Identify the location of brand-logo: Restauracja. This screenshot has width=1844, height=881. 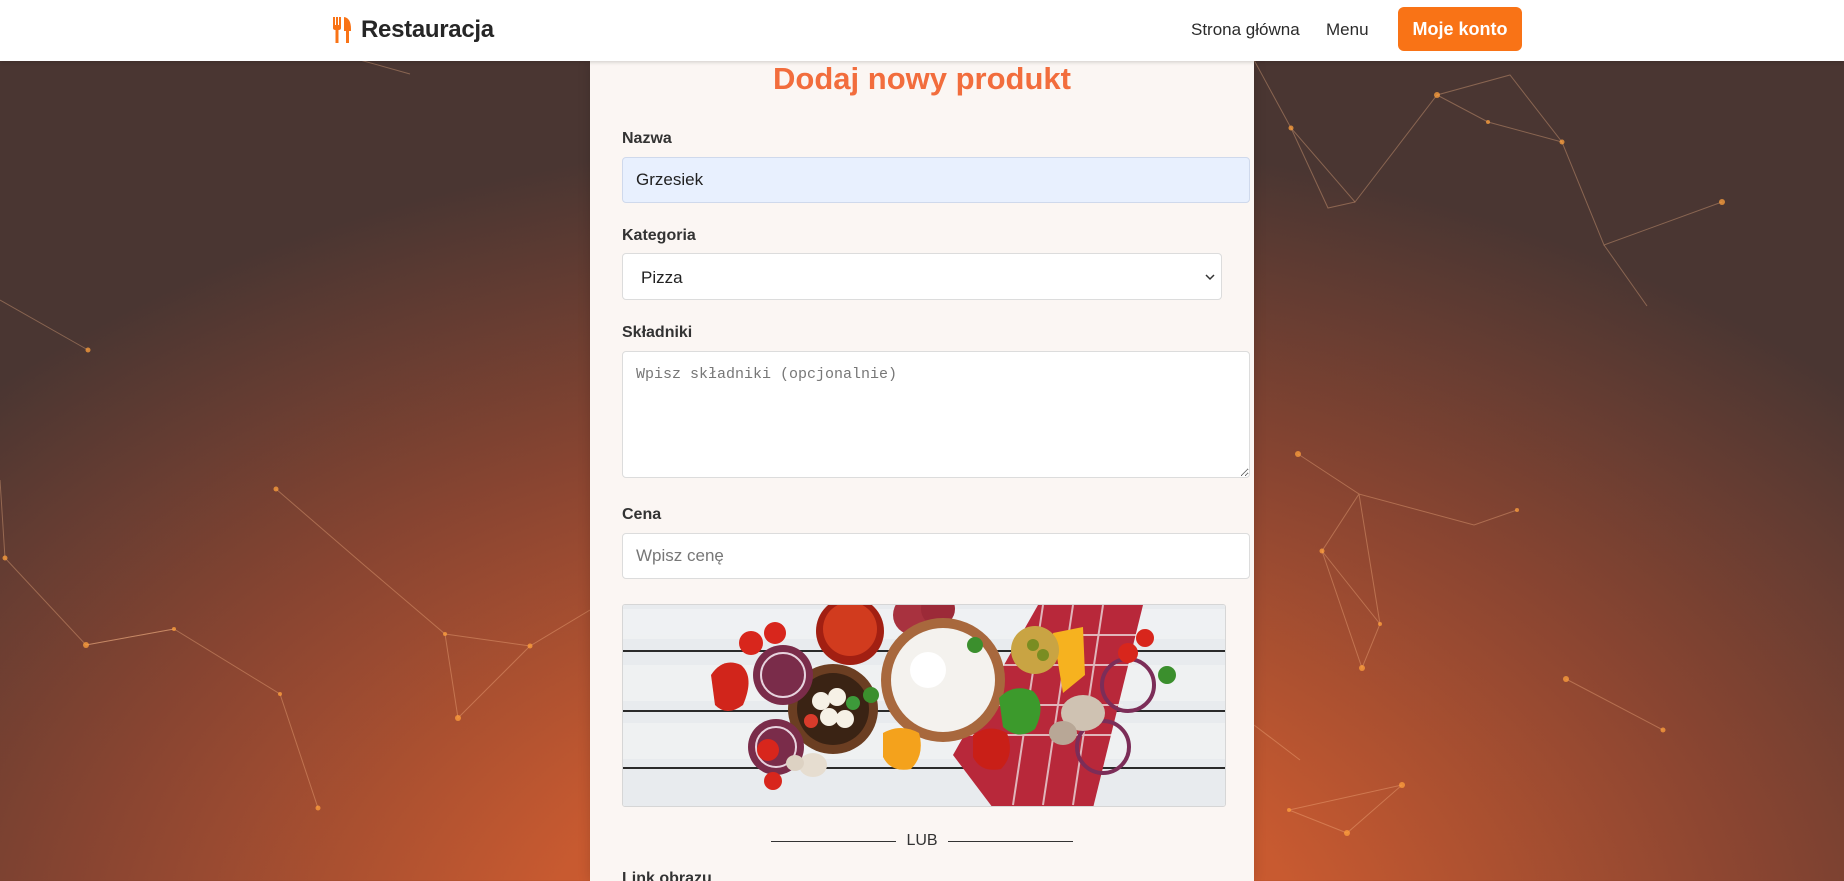
(412, 30).